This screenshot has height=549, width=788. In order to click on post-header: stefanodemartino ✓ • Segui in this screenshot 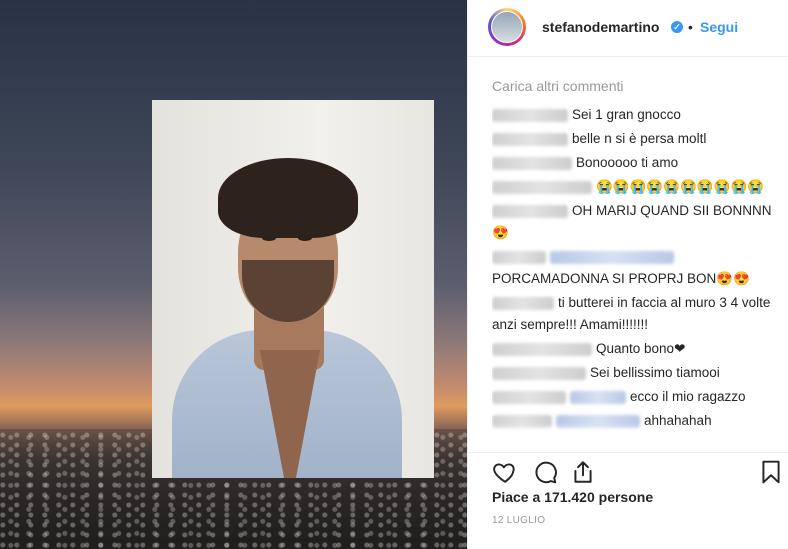, I will do `click(628, 28)`.